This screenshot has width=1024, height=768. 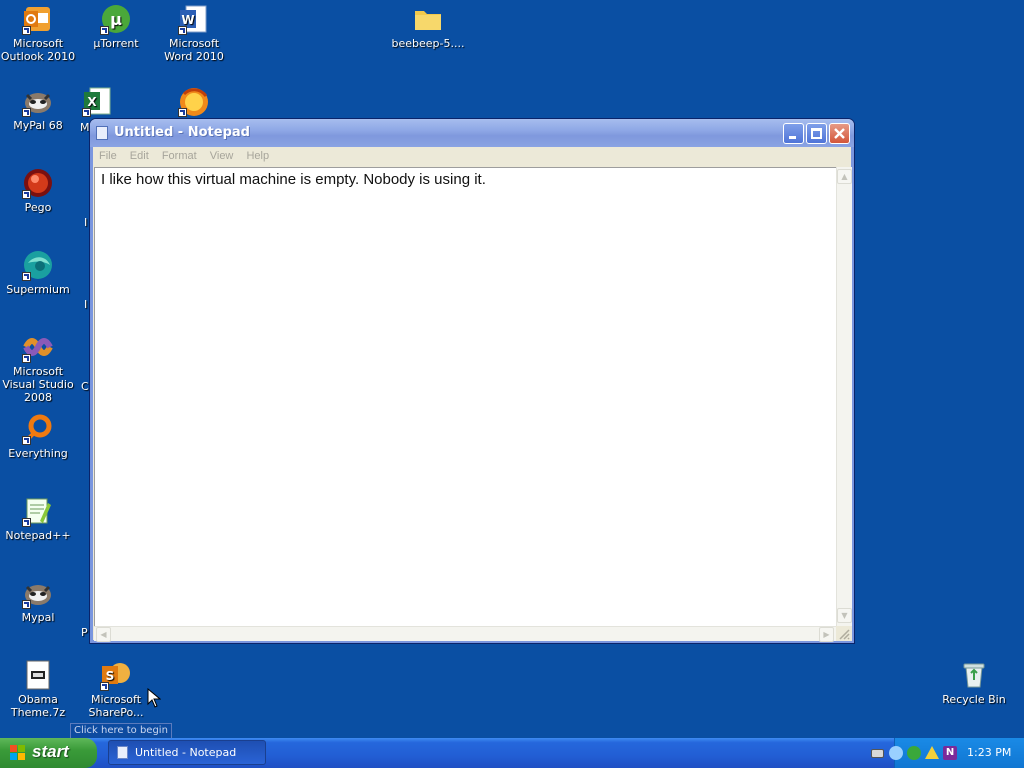 I want to click on notepadpp-icon, so click(x=38, y=511).